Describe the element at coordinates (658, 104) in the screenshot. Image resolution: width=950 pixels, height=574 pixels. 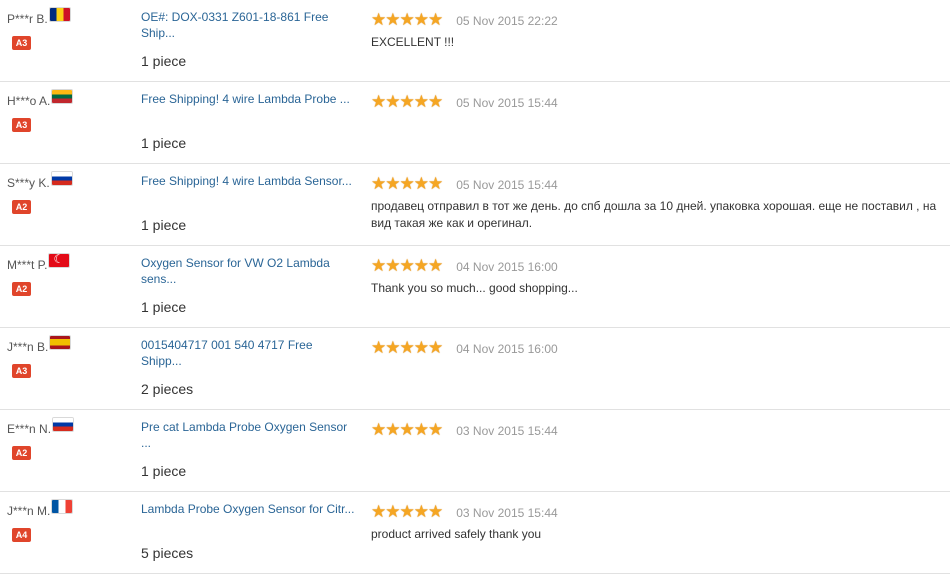
I see `review-cell: ★★★★★ 05 Nov 2015 15:44` at that location.